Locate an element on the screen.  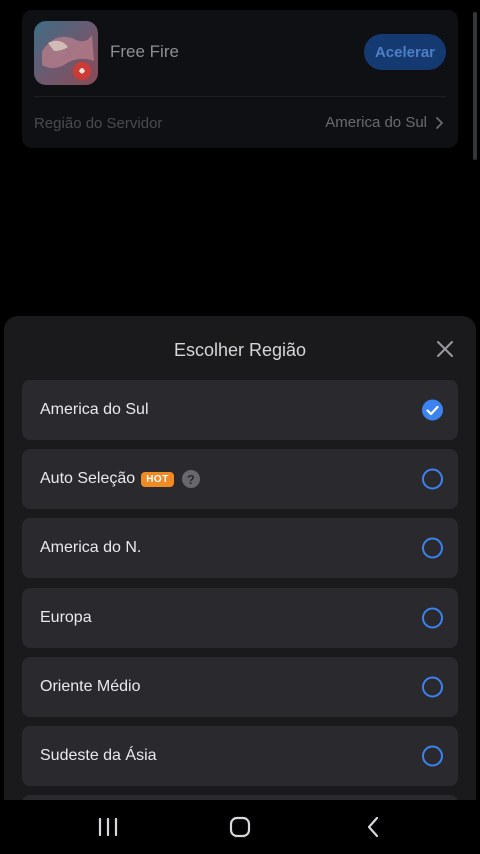
navigation-bar is located at coordinates (240, 827).